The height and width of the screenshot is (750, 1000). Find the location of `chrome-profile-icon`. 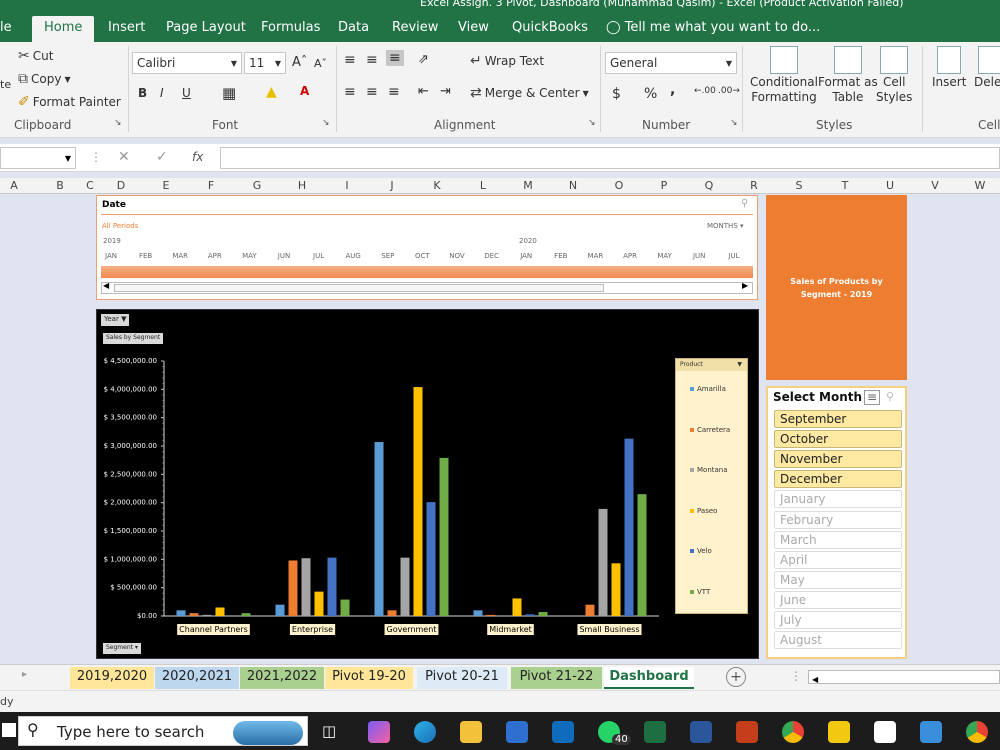

chrome-profile-icon is located at coordinates (977, 732).